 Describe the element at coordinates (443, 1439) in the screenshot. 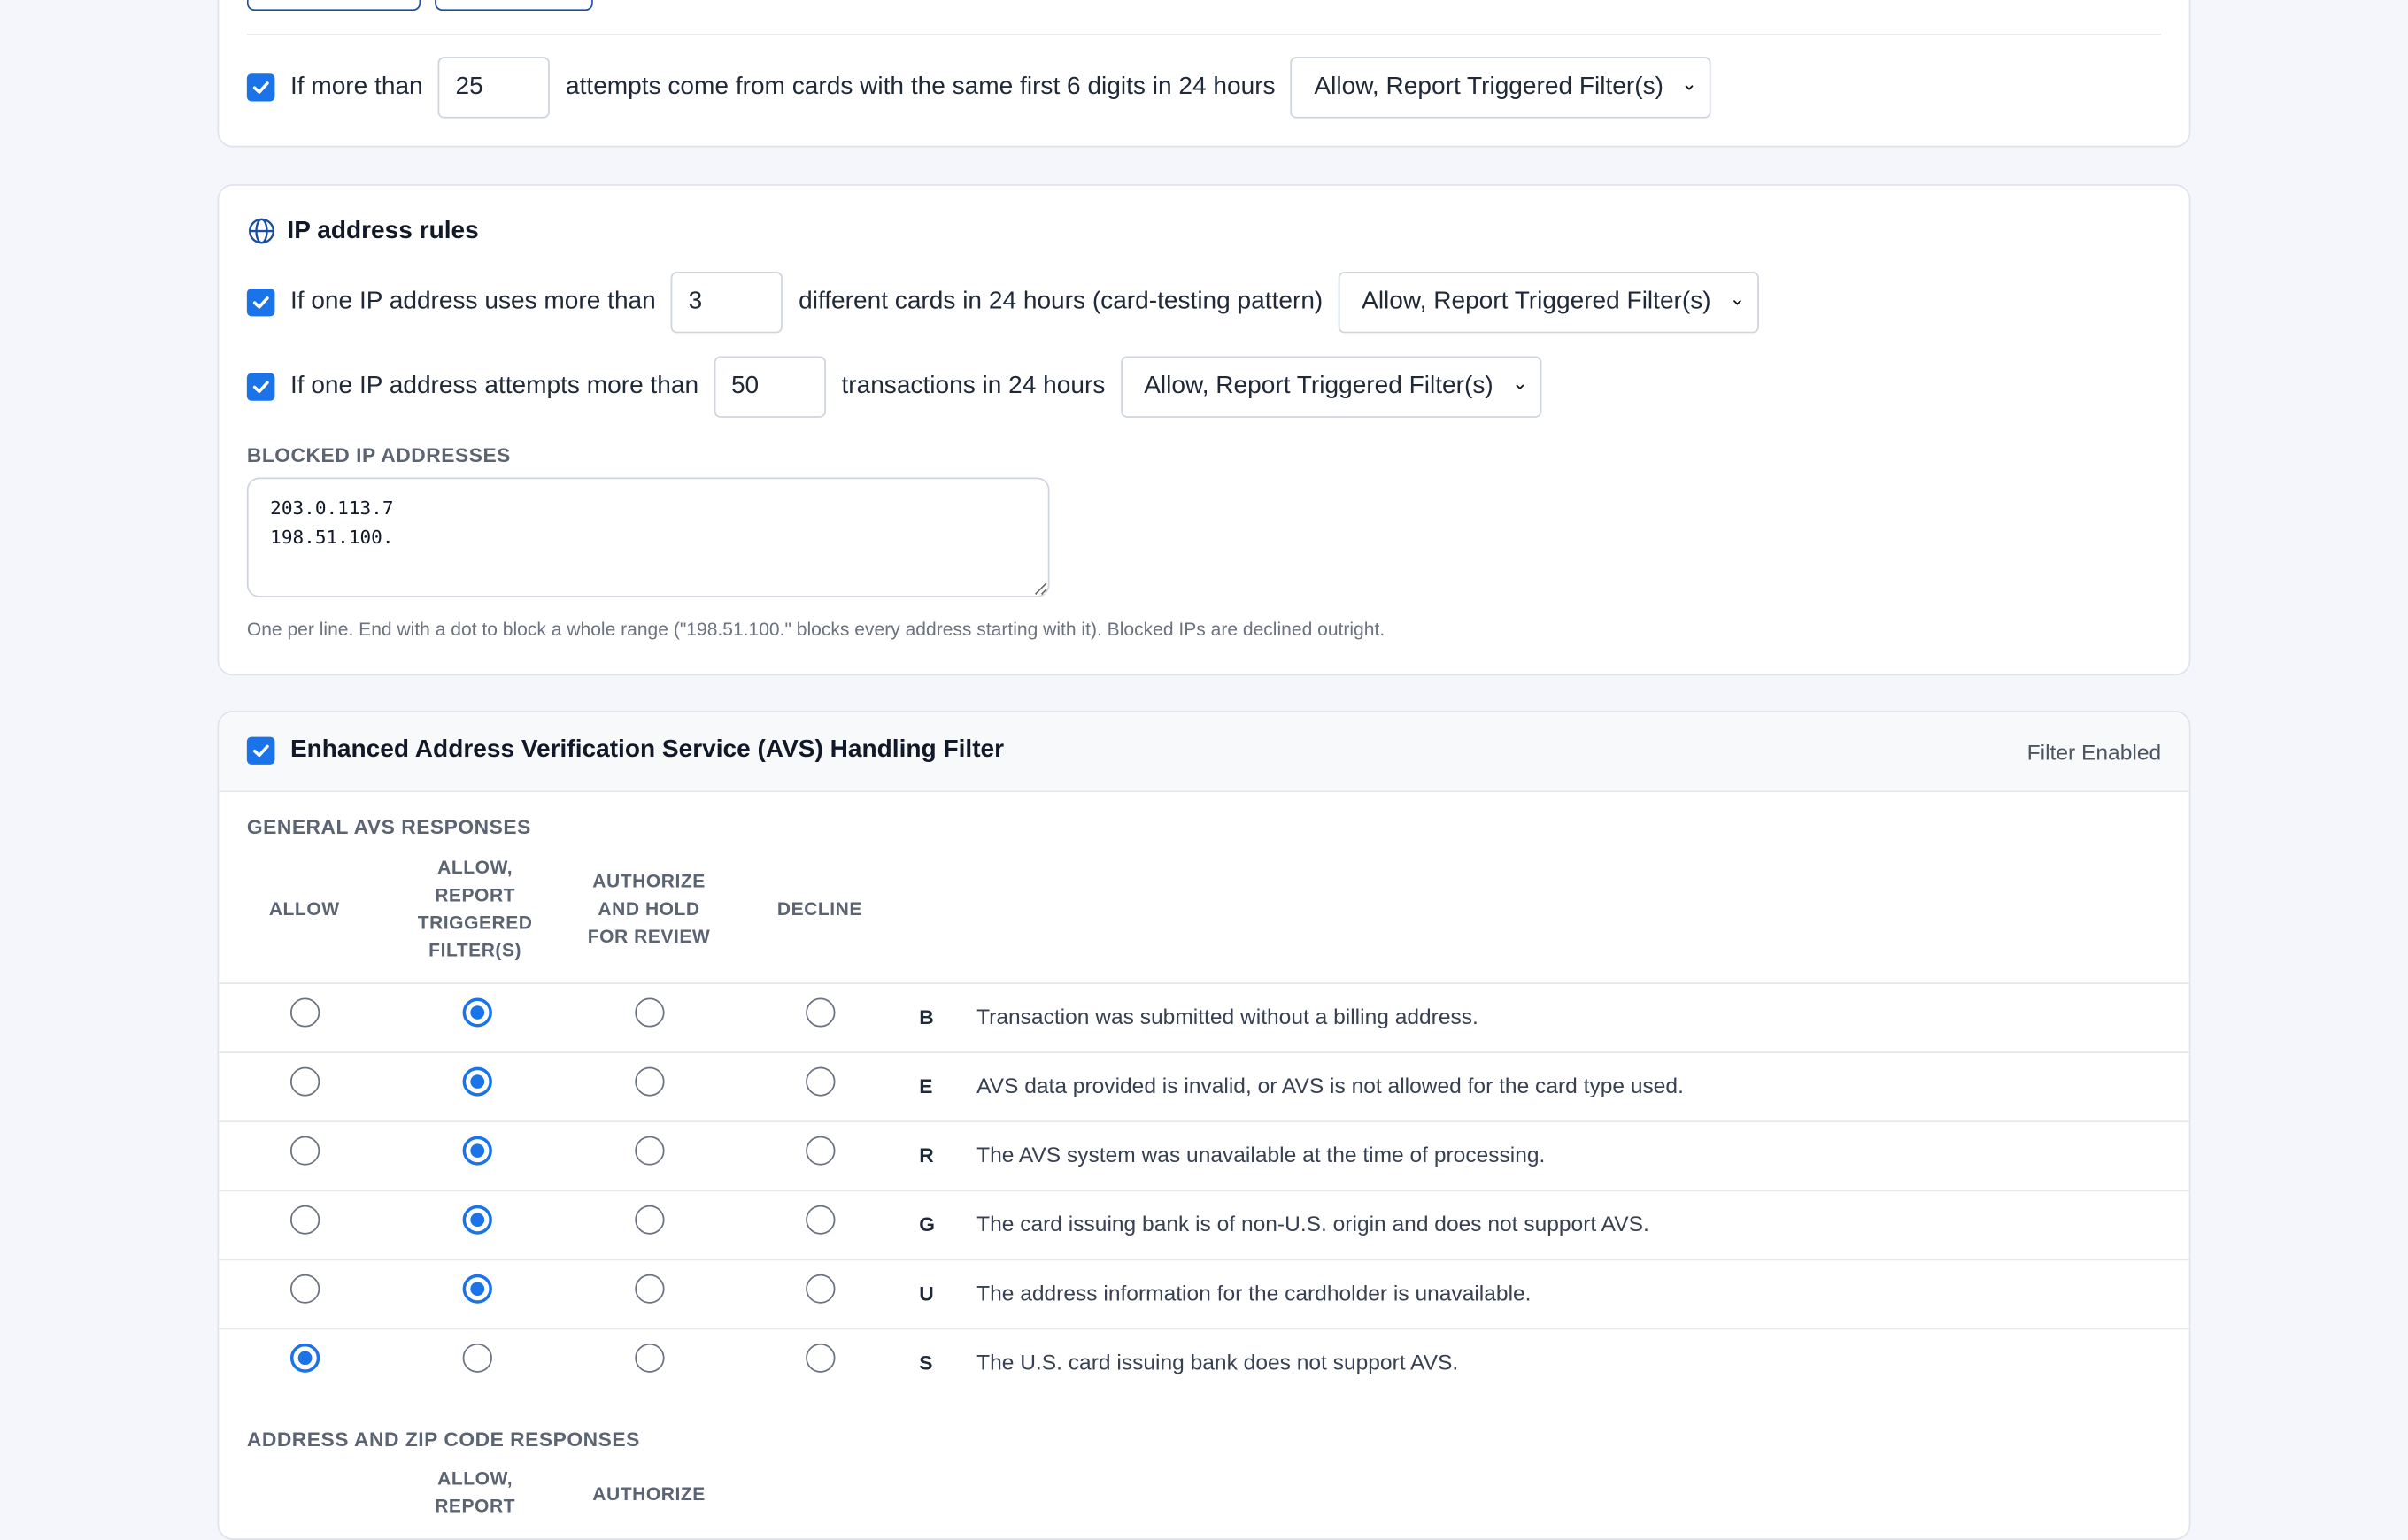

I see `zip-avs-label: ADDRESS AND ZIP CODE RESPONSES` at that location.